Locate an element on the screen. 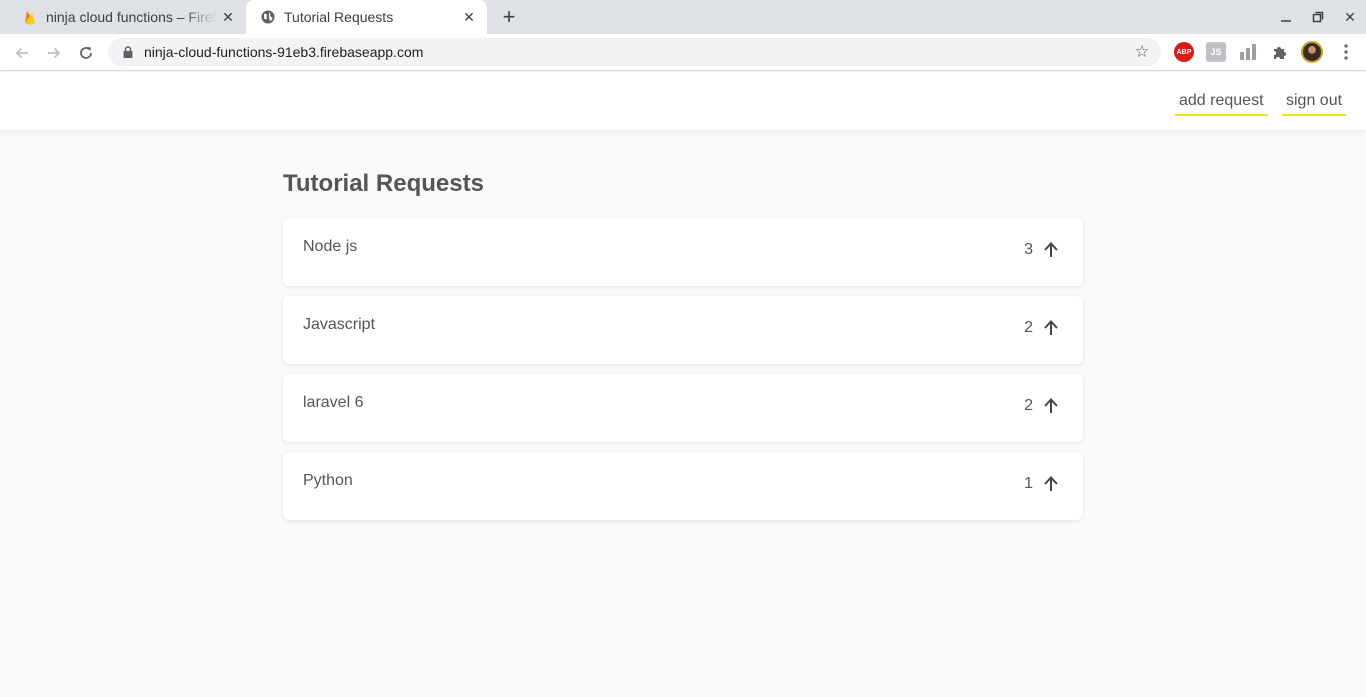  js-extension-icon: JS is located at coordinates (1216, 52).